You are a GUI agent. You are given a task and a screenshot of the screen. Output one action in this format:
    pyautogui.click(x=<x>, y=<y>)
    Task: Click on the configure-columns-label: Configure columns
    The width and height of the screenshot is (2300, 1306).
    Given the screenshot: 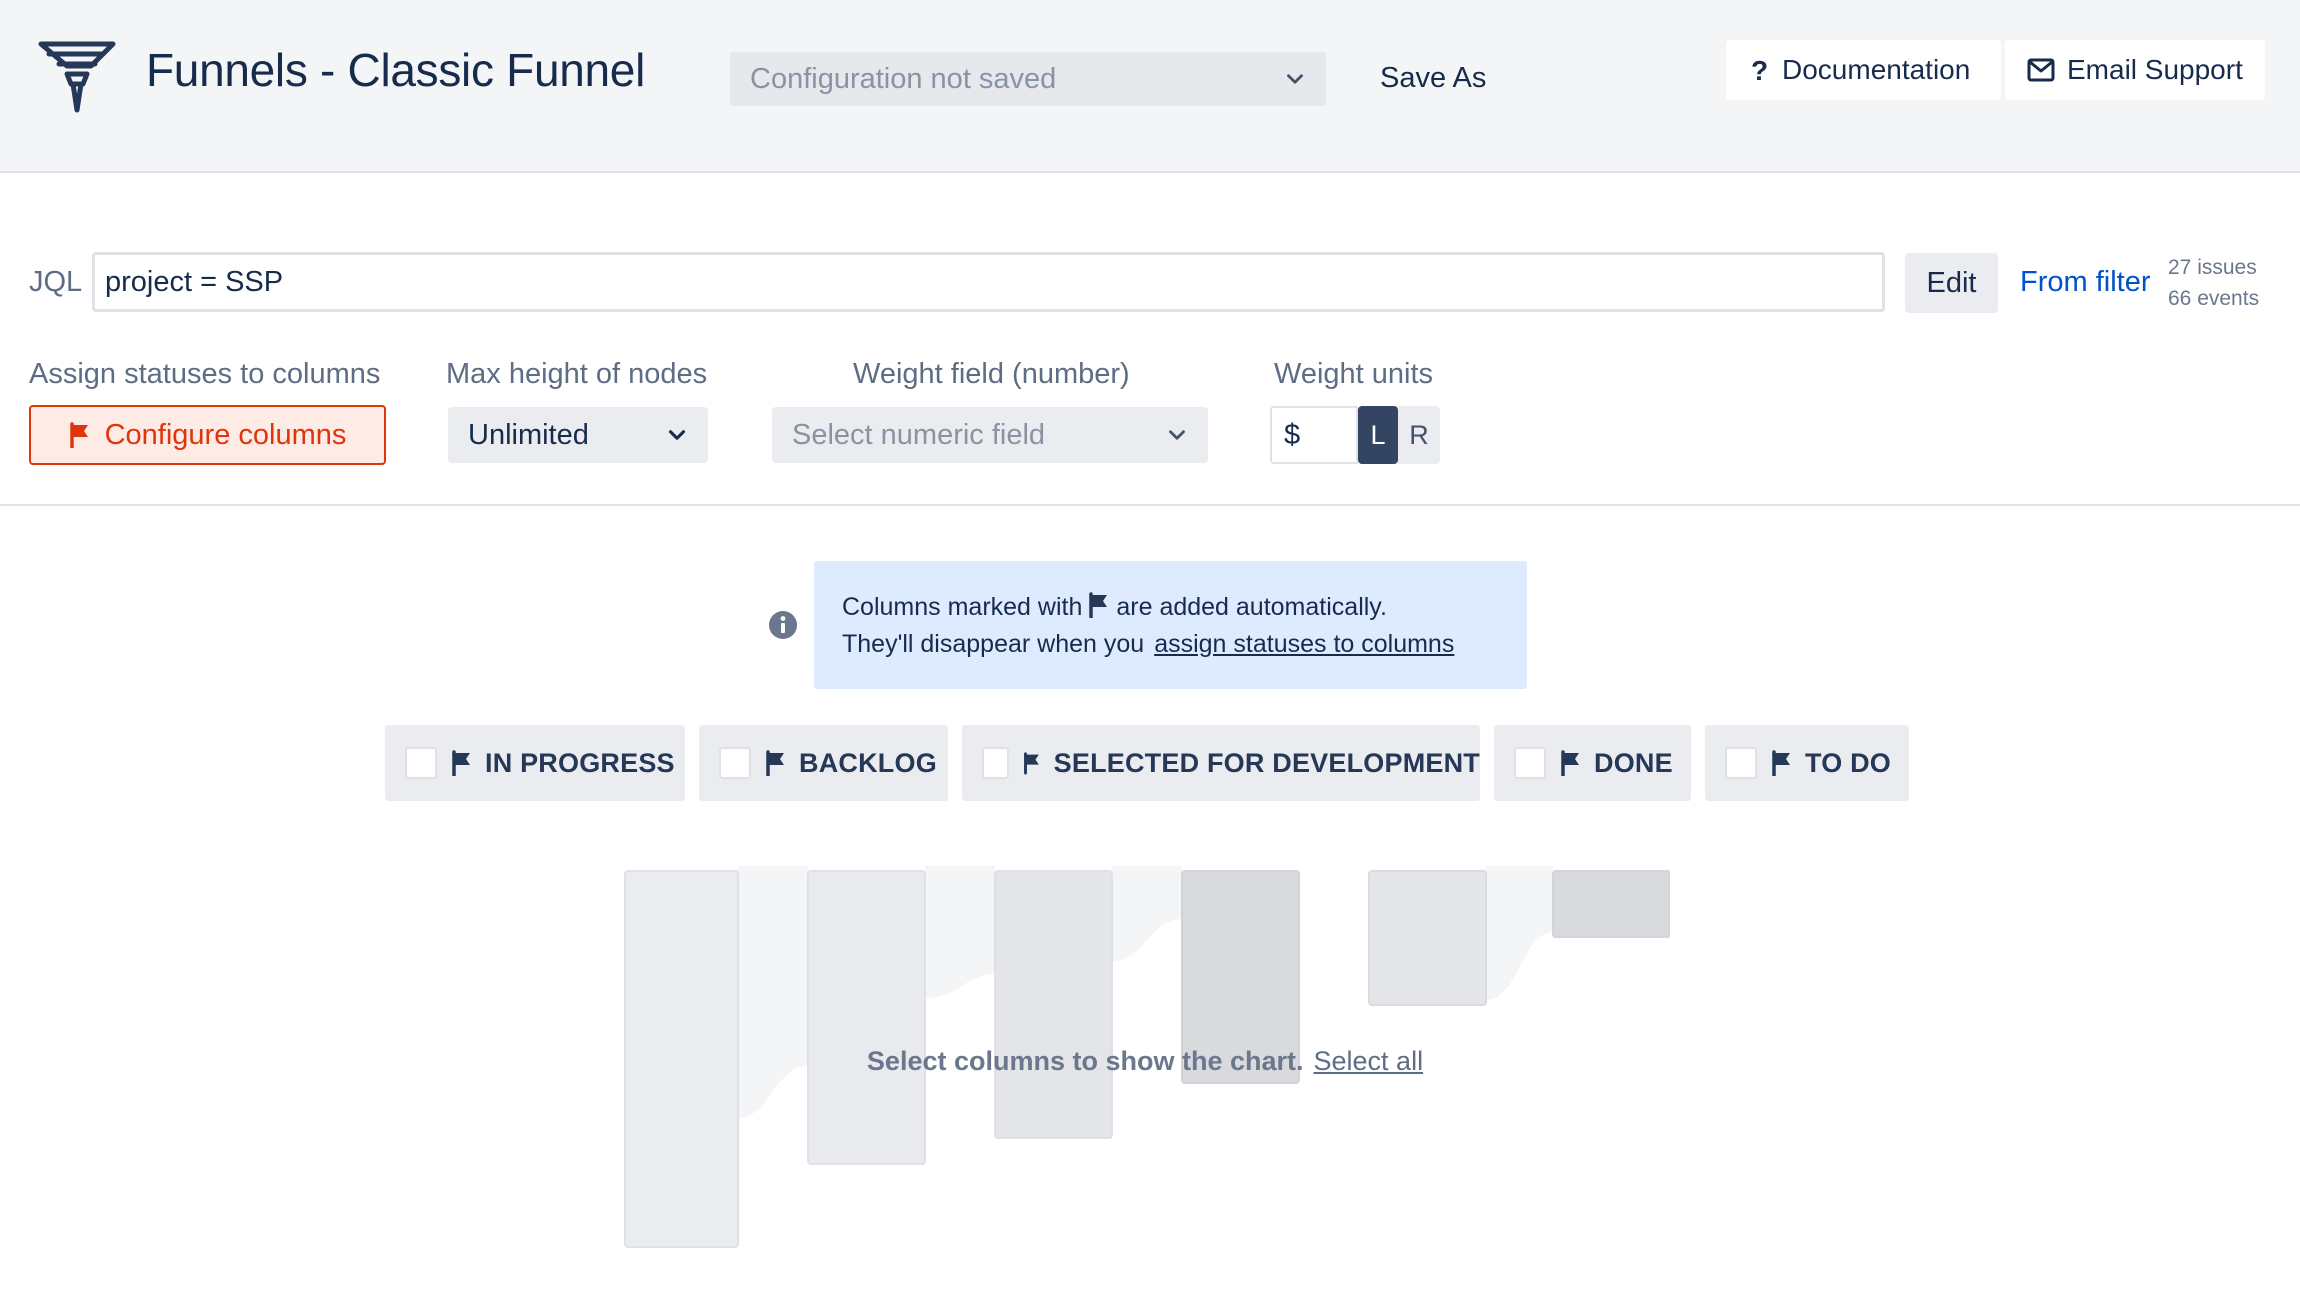 What is the action you would take?
    pyautogui.click(x=225, y=434)
    